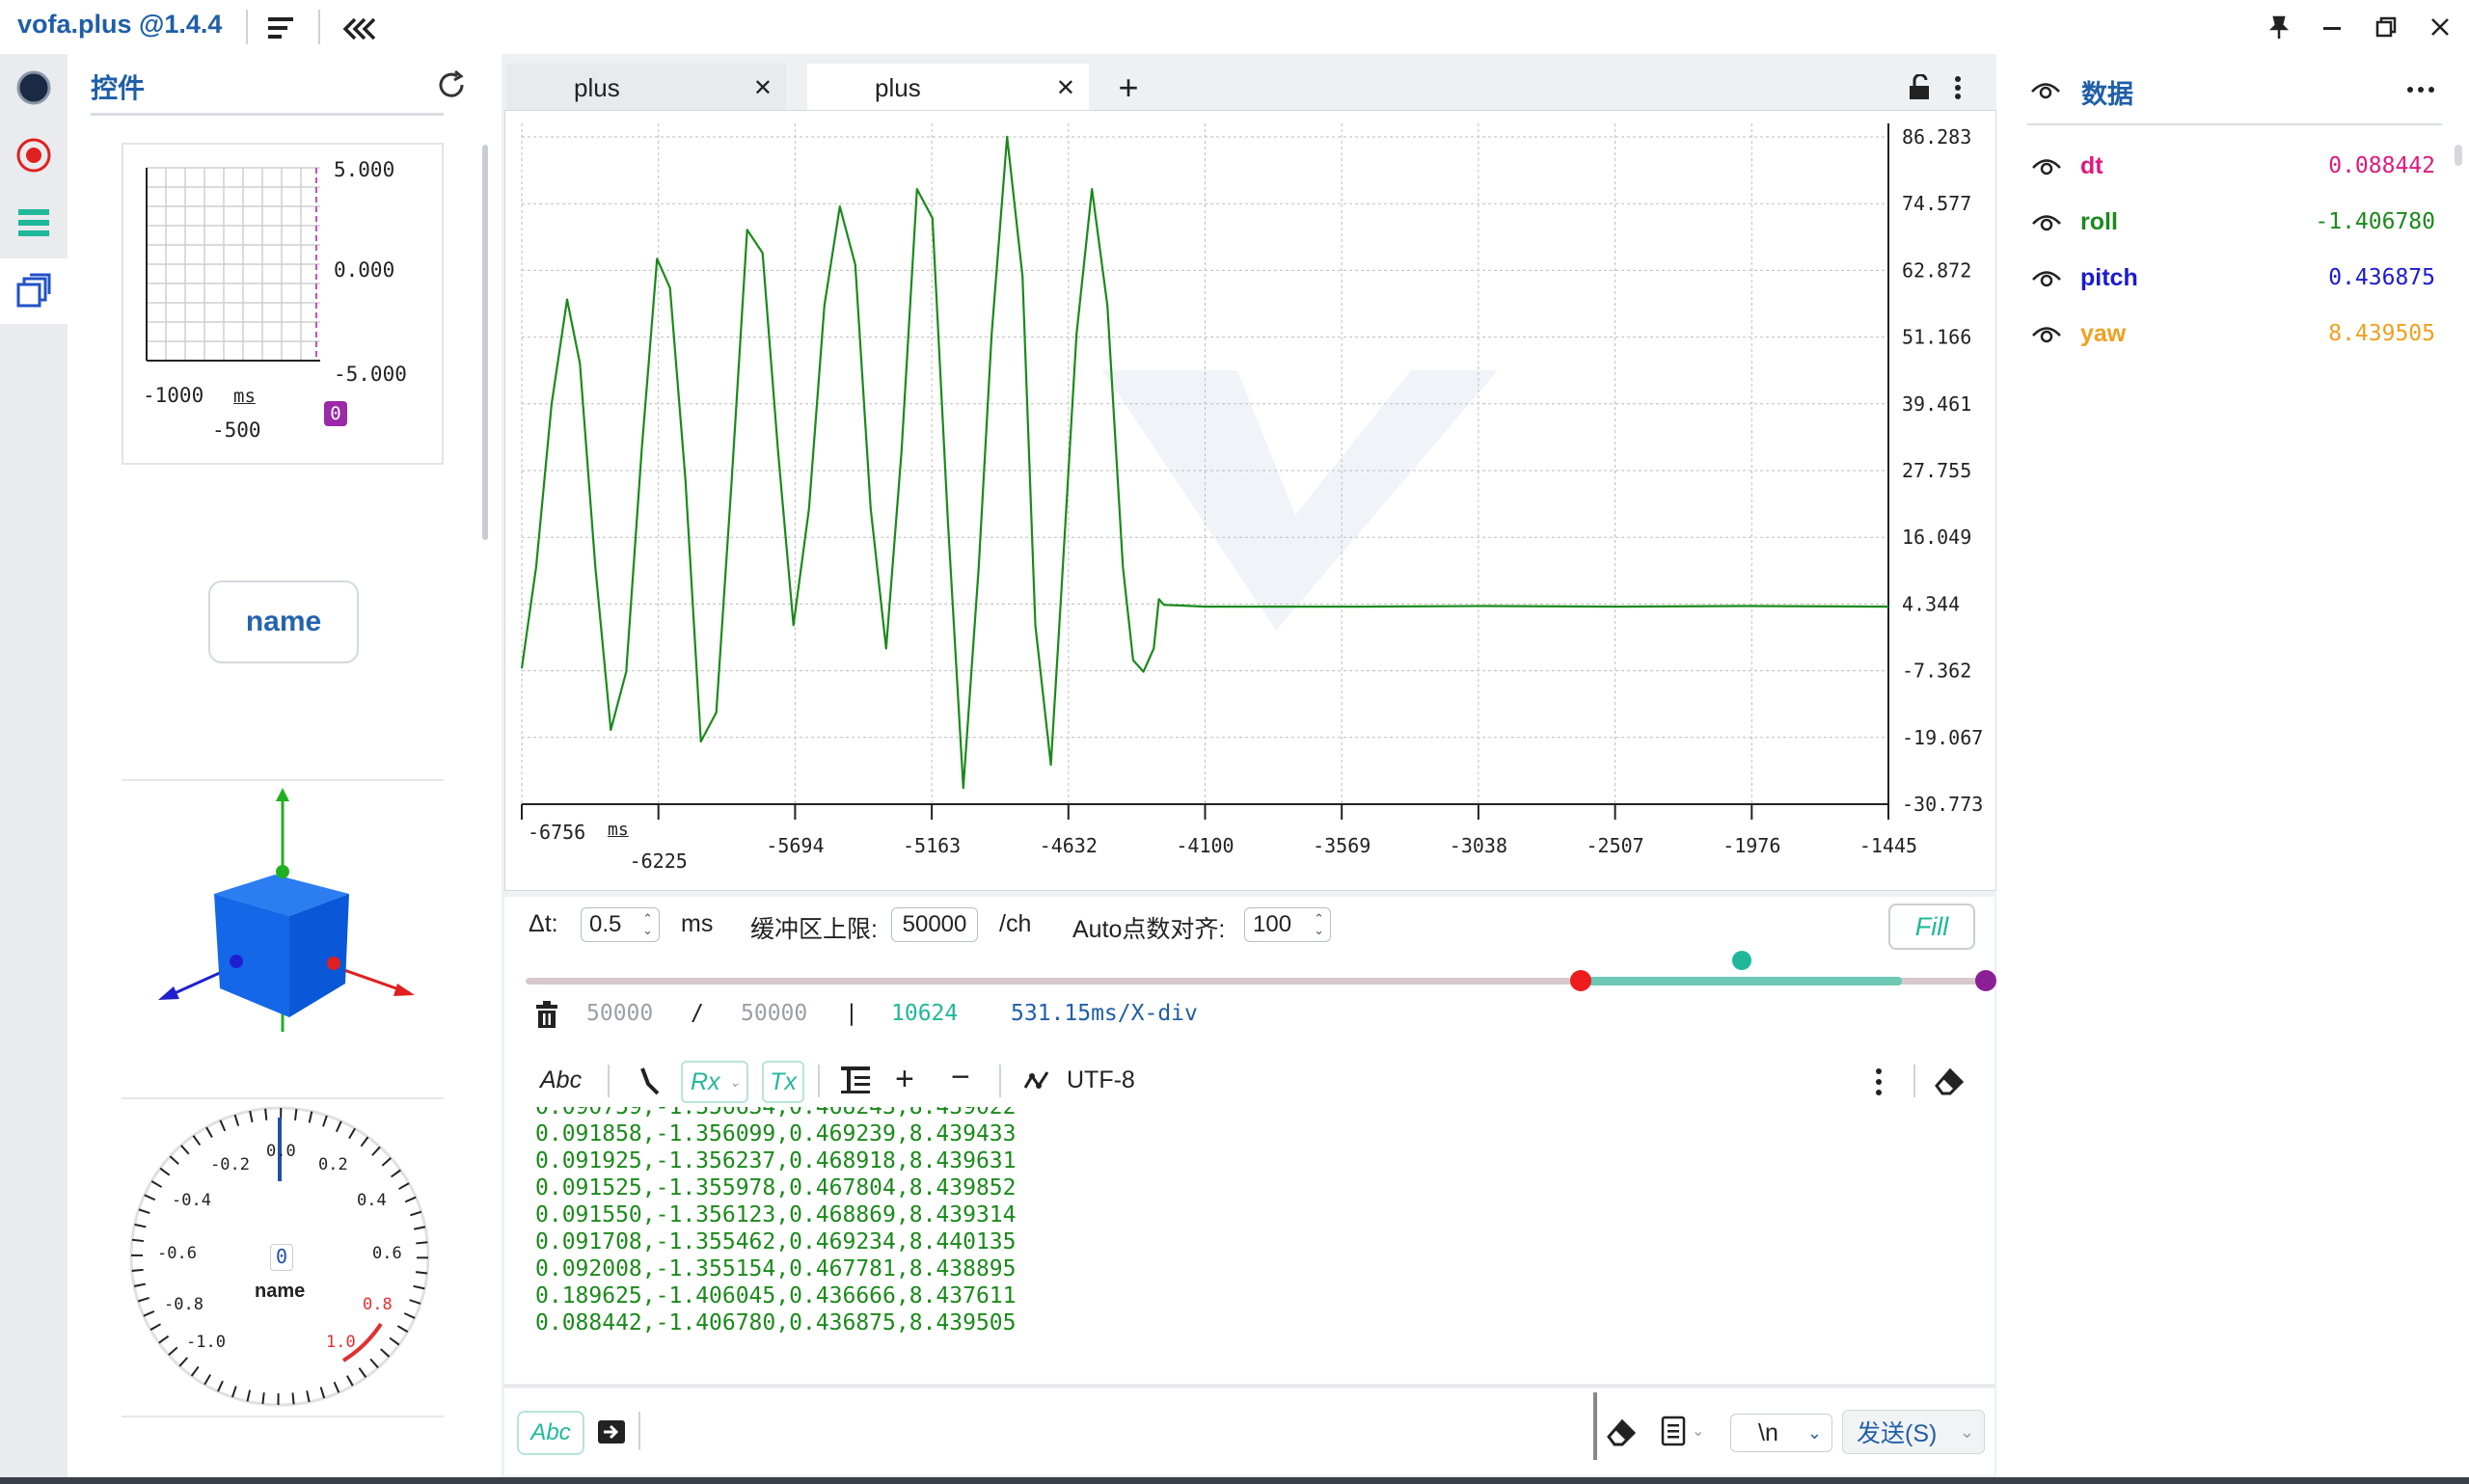  What do you see at coordinates (2278, 27) in the screenshot?
I see `pin-icon` at bounding box center [2278, 27].